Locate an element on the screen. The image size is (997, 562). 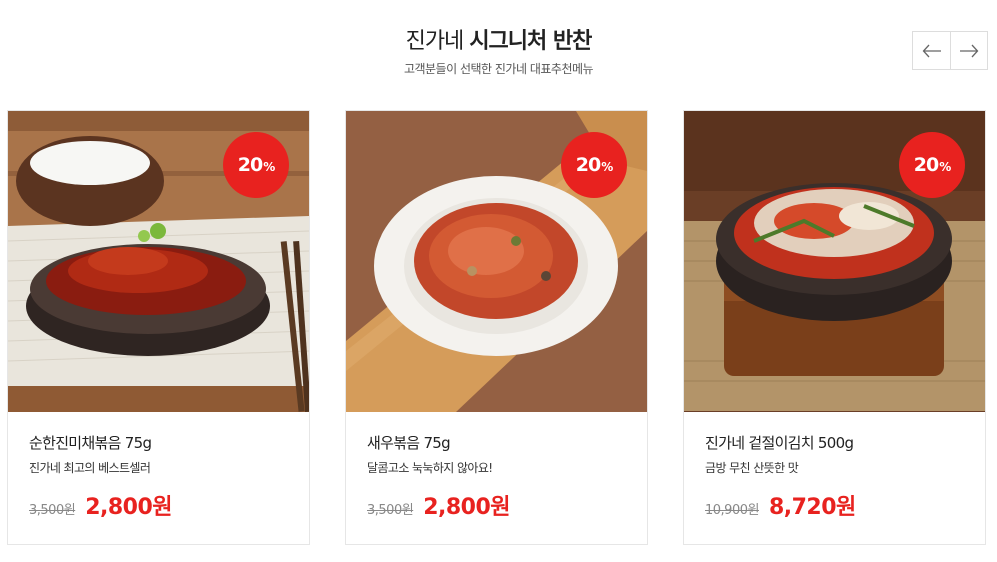
section-title: 진가네 시그니처 반찬 is located at coordinates (498, 42).